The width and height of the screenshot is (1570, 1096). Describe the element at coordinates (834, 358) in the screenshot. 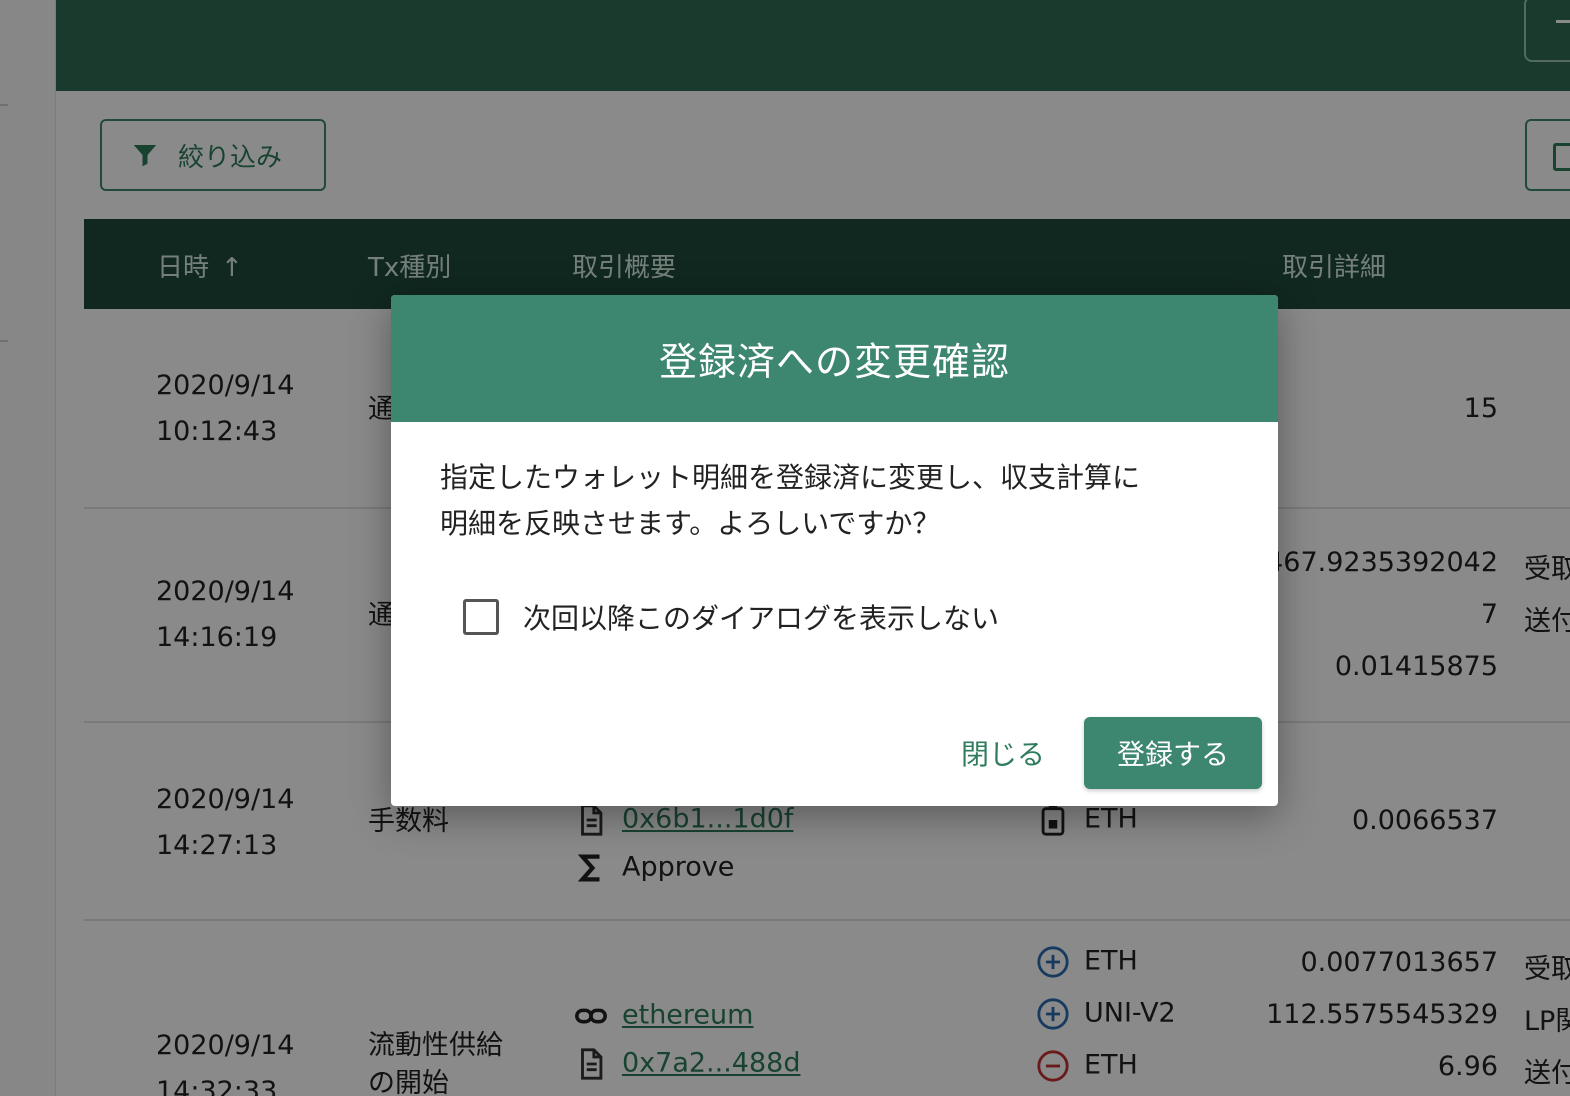

I see `dialog-title: 登録済への変更確認` at that location.